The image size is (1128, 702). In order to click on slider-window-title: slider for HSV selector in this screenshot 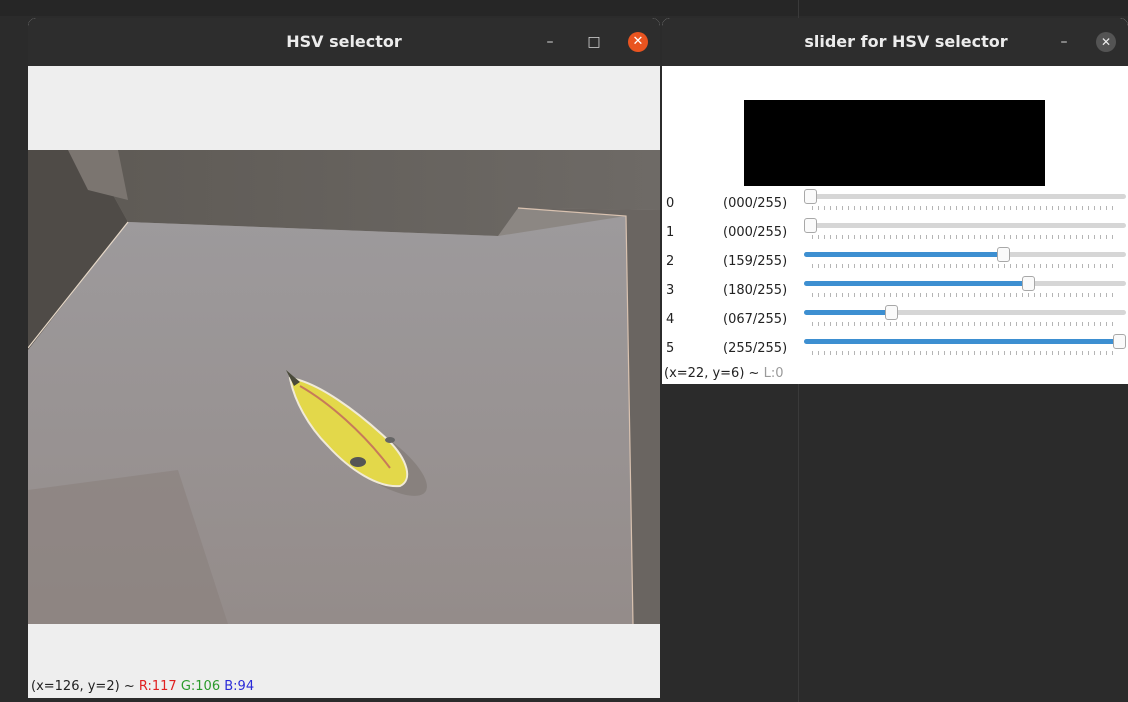, I will do `click(906, 41)`.